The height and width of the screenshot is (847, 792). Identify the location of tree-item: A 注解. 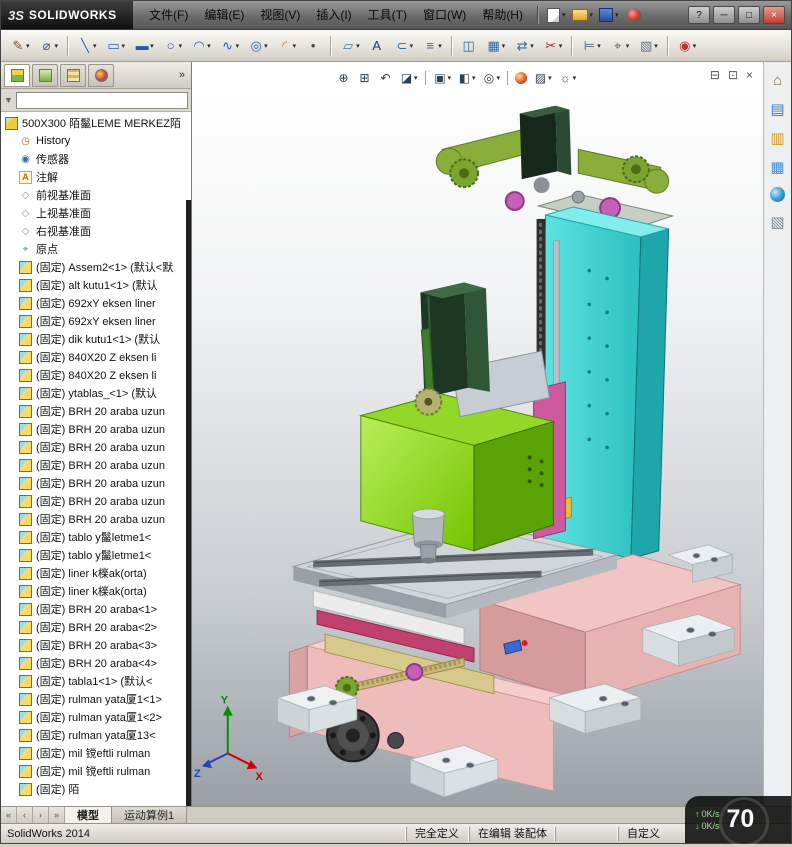
(96, 177).